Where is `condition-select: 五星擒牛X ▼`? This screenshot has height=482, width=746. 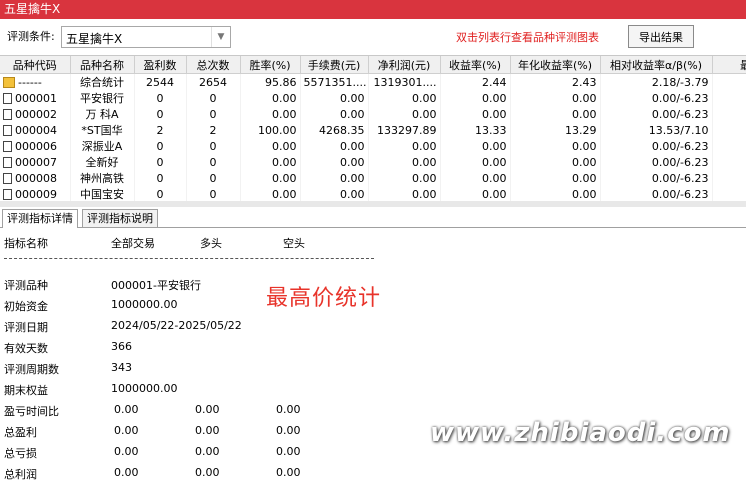
condition-select: 五星擒牛X ▼ is located at coordinates (146, 37).